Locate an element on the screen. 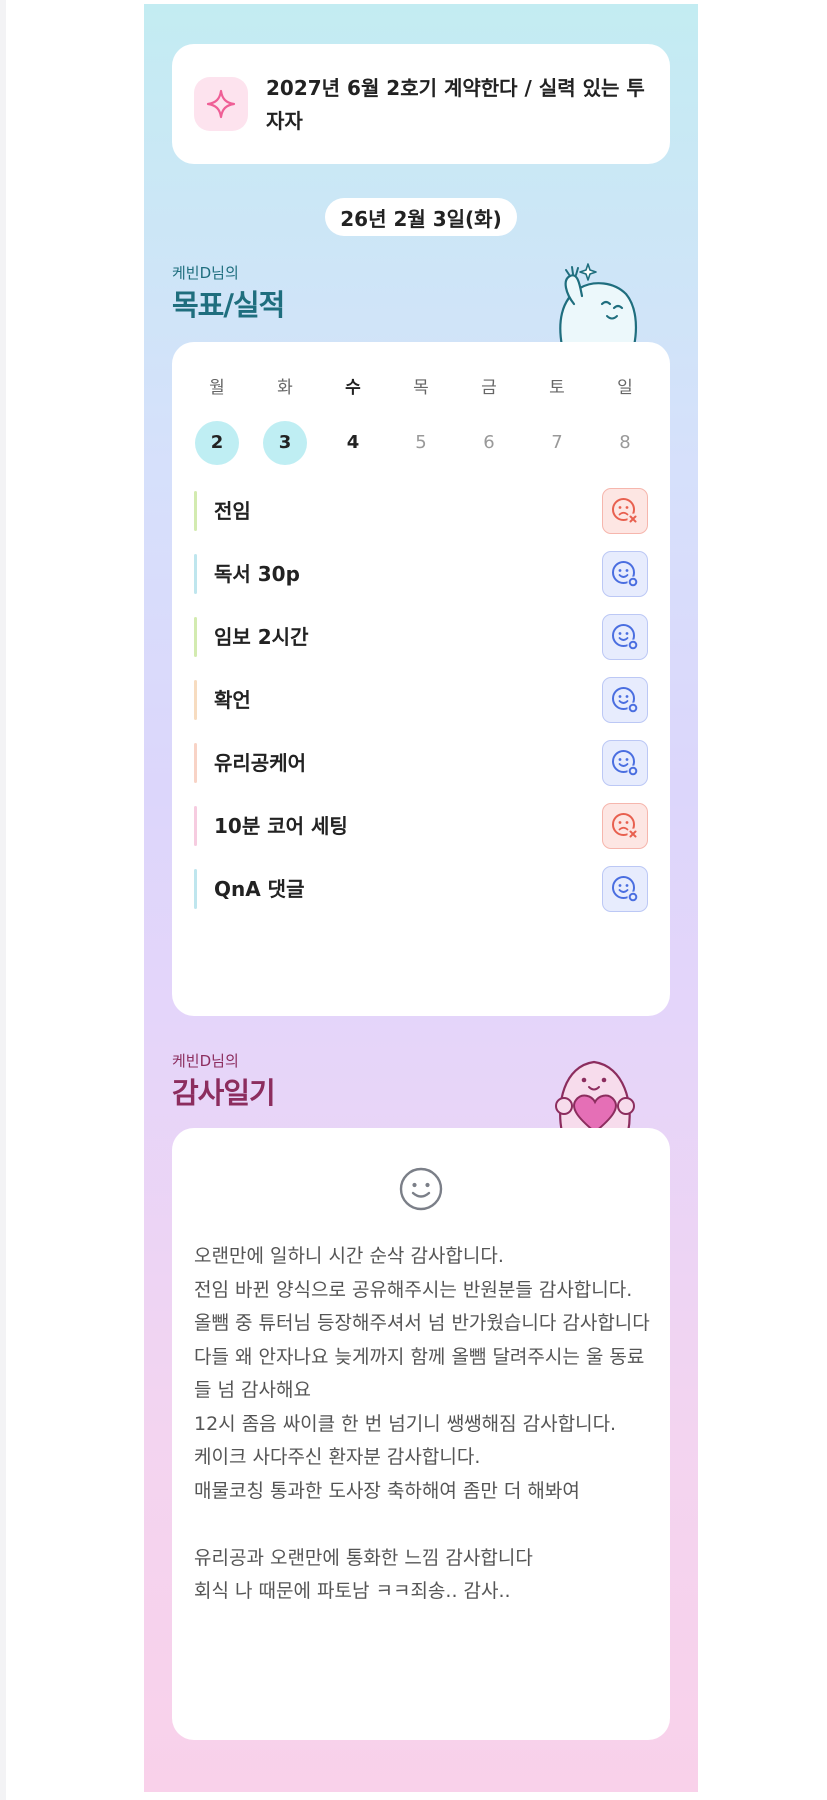 The image size is (827, 1800). day-number: 6 is located at coordinates (489, 443).